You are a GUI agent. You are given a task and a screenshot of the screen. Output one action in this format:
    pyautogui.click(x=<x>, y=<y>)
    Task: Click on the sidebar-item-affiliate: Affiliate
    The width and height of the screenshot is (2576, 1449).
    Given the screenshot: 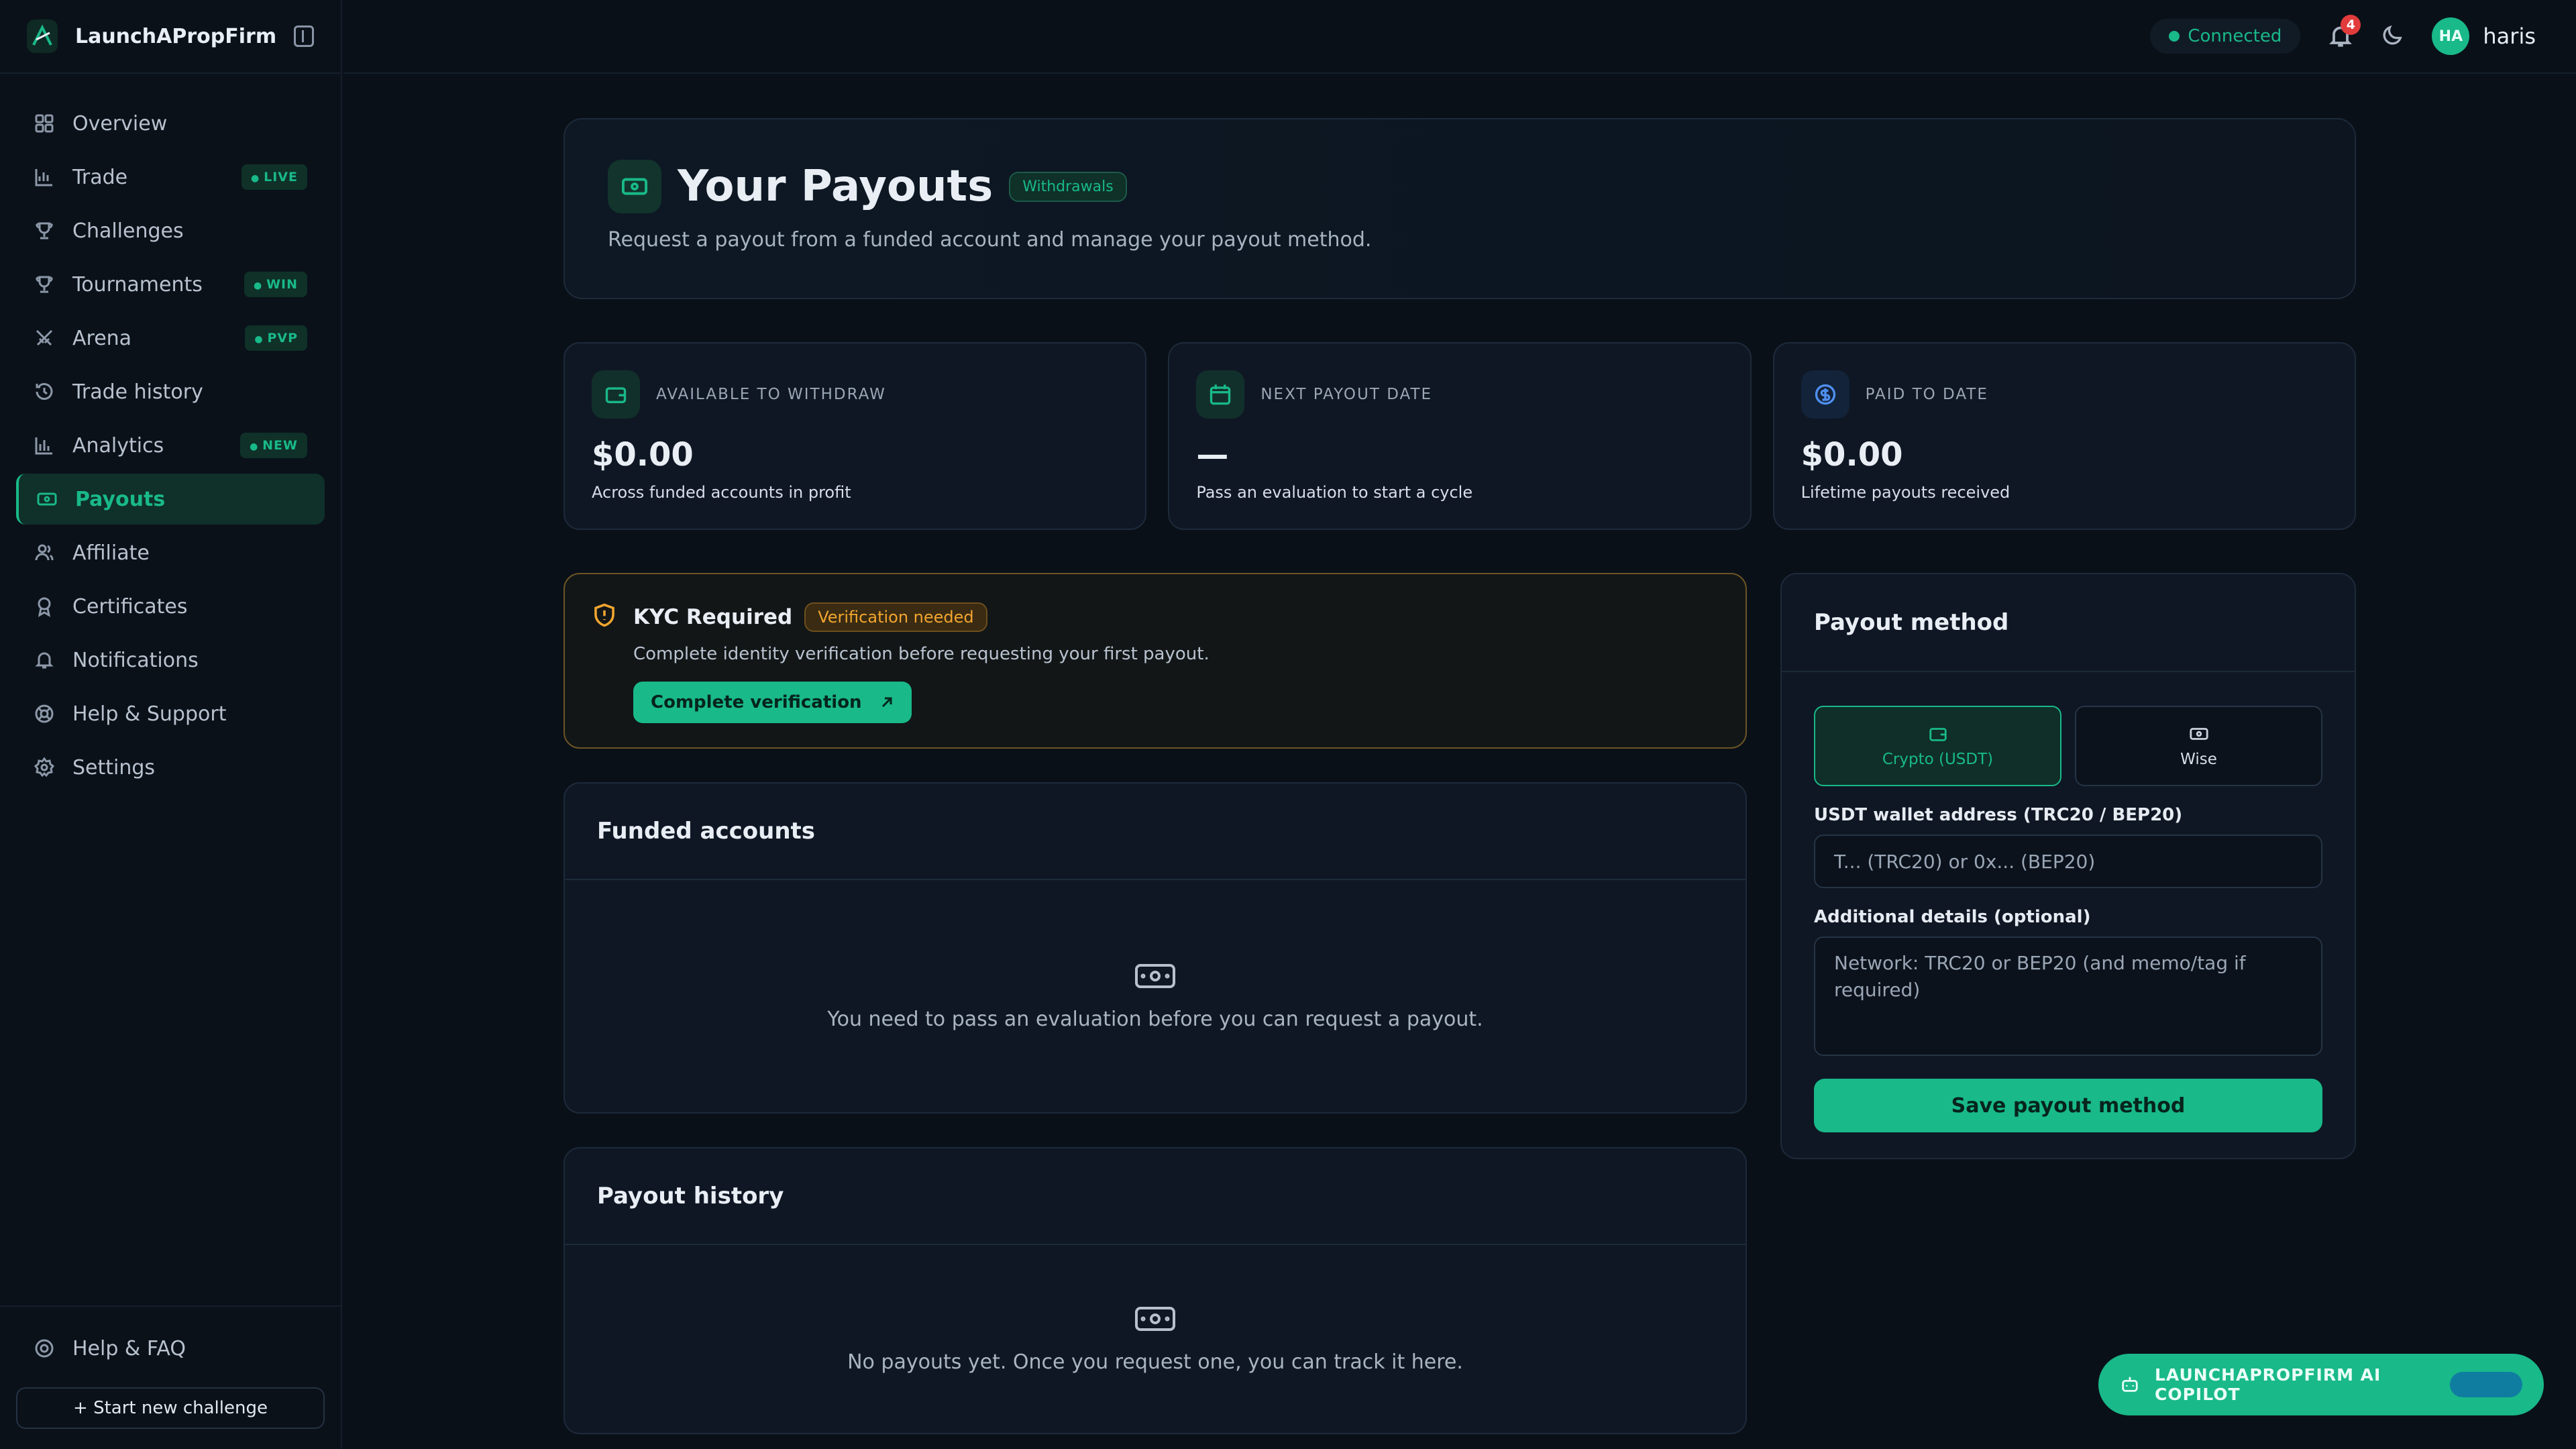 What is the action you would take?
    pyautogui.click(x=170, y=552)
    